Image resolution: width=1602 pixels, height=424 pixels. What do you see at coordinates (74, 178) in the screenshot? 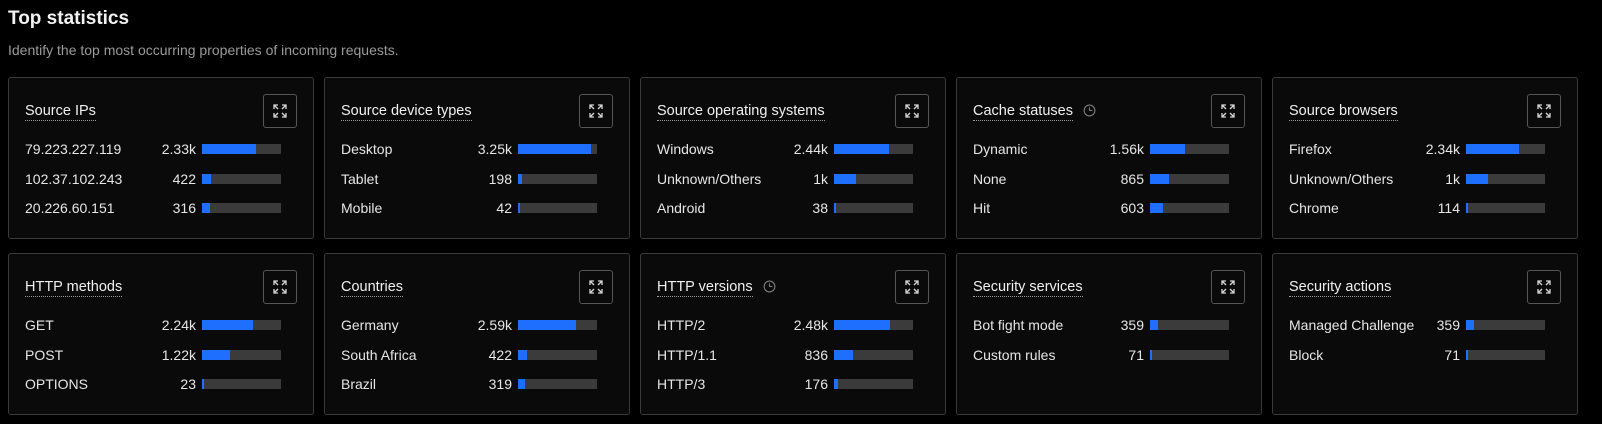
I see `stat-label: 102.37.102.243` at bounding box center [74, 178].